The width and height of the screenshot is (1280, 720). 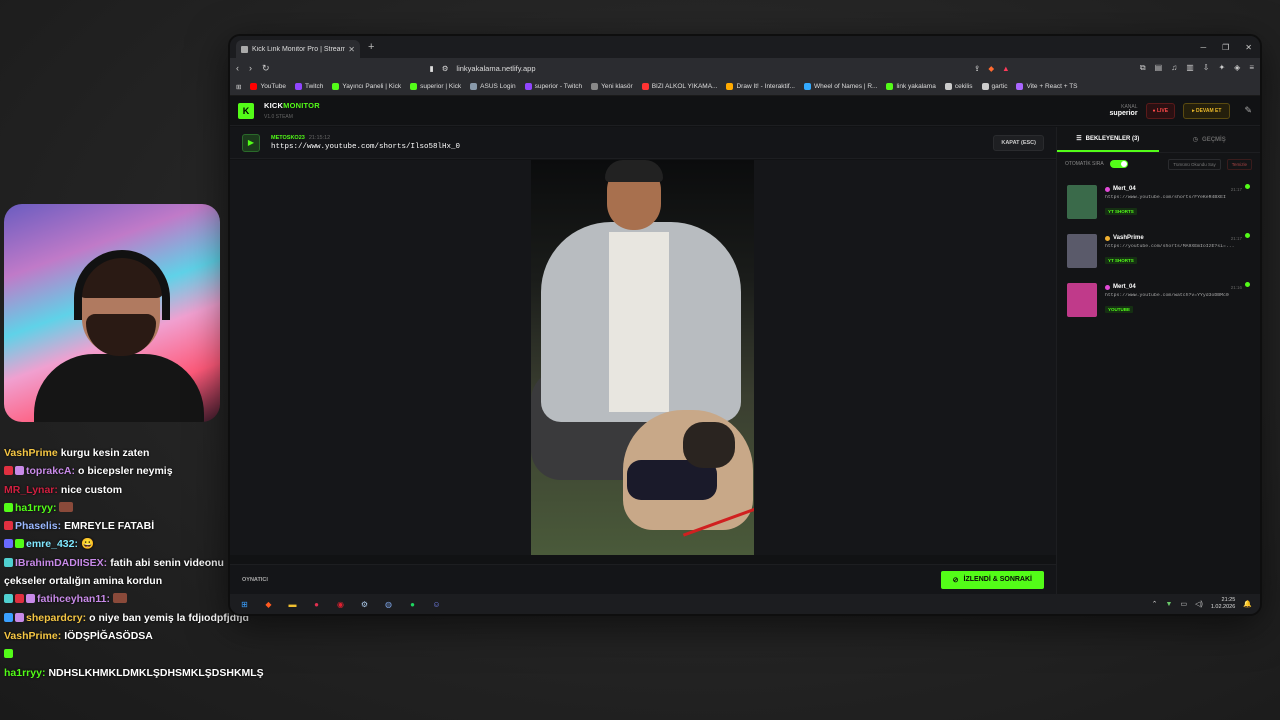 I want to click on file-explorer-icon: ▬, so click(x=292, y=604).